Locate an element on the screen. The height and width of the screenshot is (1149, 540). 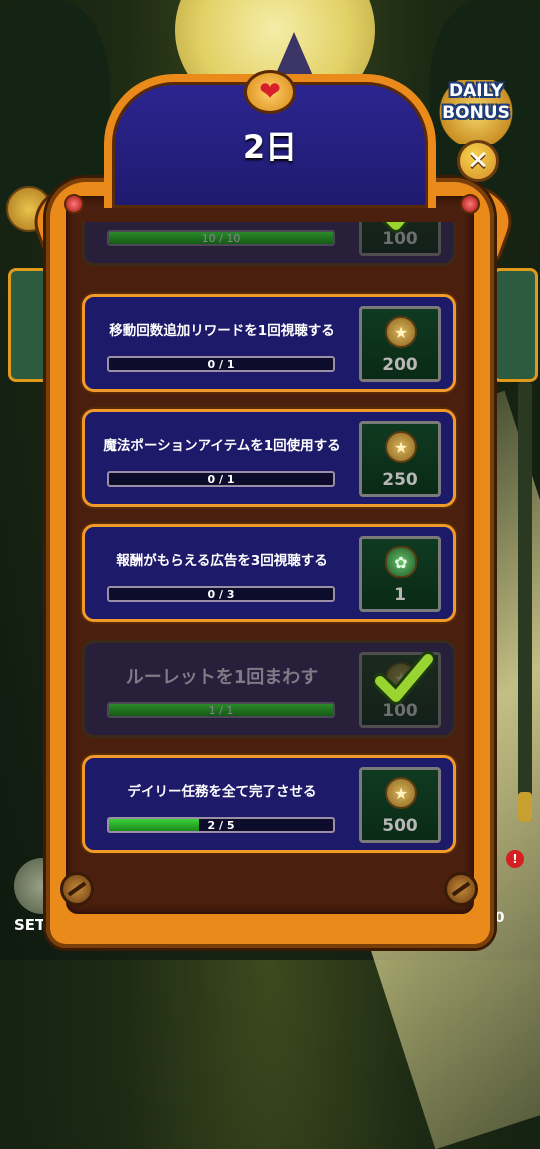
task-card: 魔法ポーションアイテムを1回使用する 0 / 1 ★ 250 is located at coordinates (269, 458).